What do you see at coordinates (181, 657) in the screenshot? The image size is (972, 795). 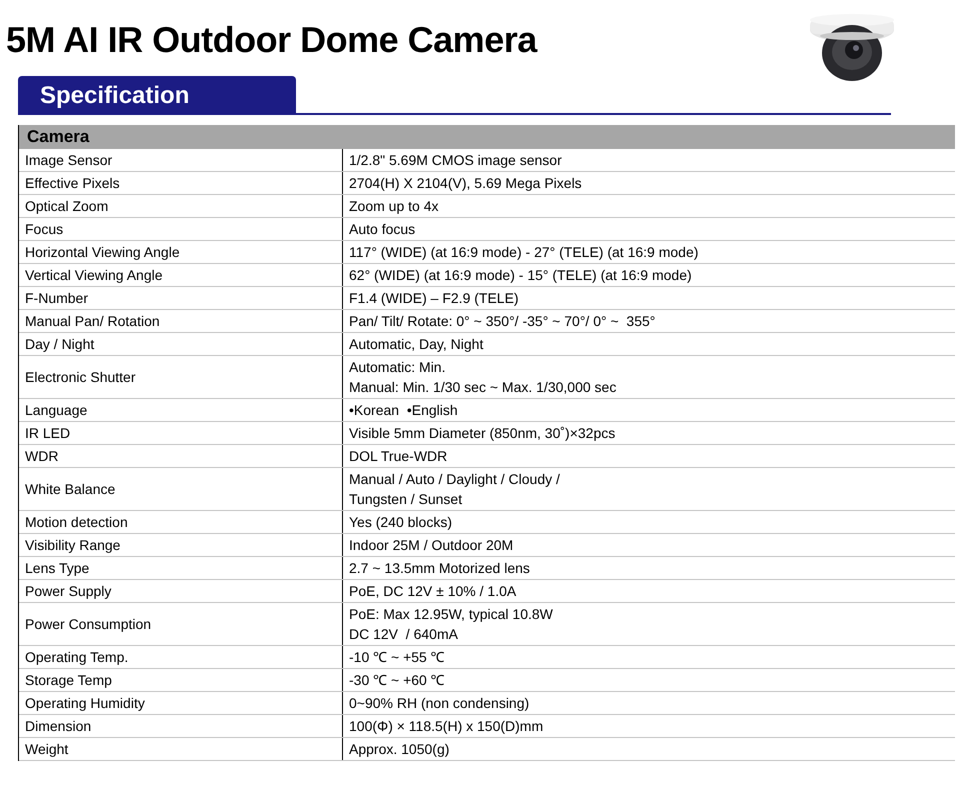 I see `table-cell: Operating Temp.` at bounding box center [181, 657].